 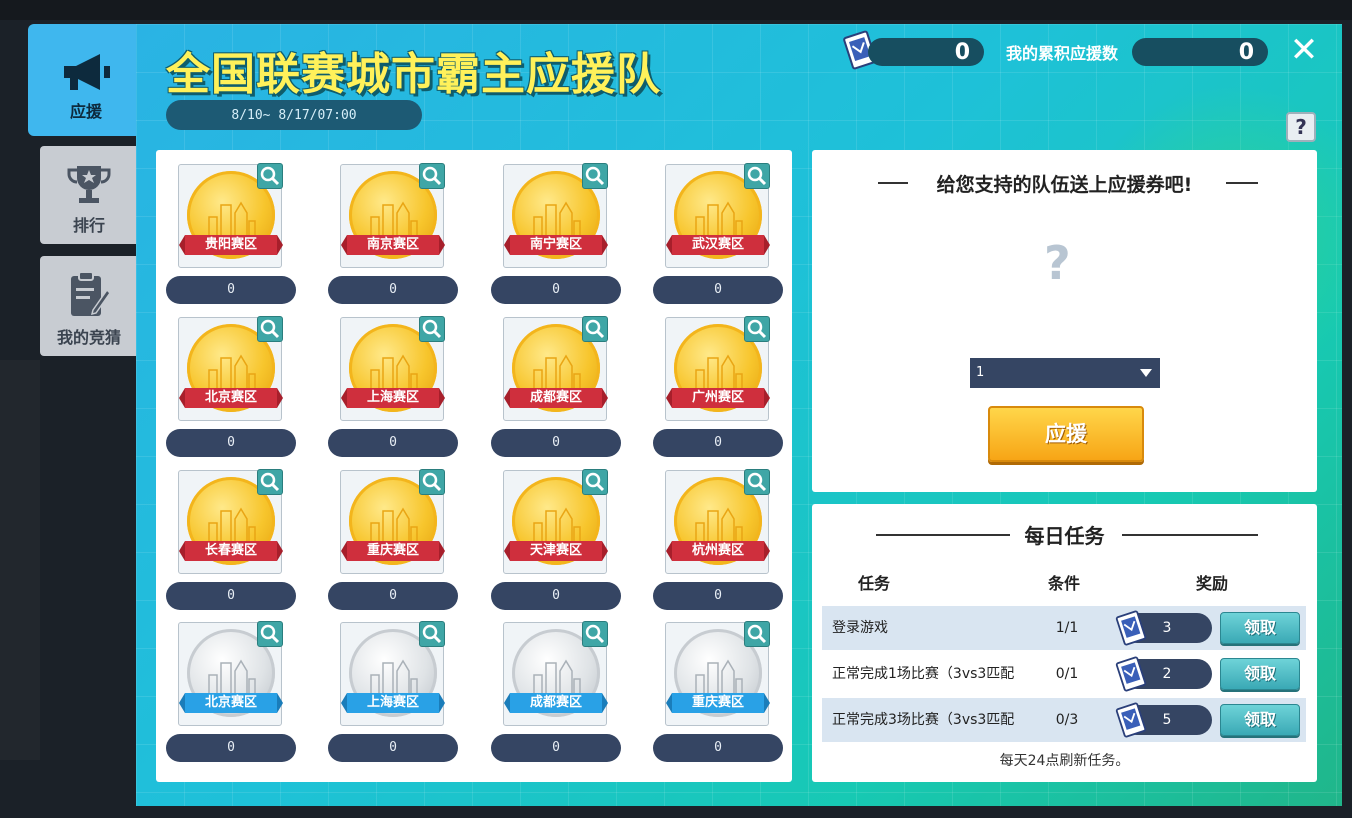 I want to click on task-name: 登录游戏, so click(x=860, y=628).